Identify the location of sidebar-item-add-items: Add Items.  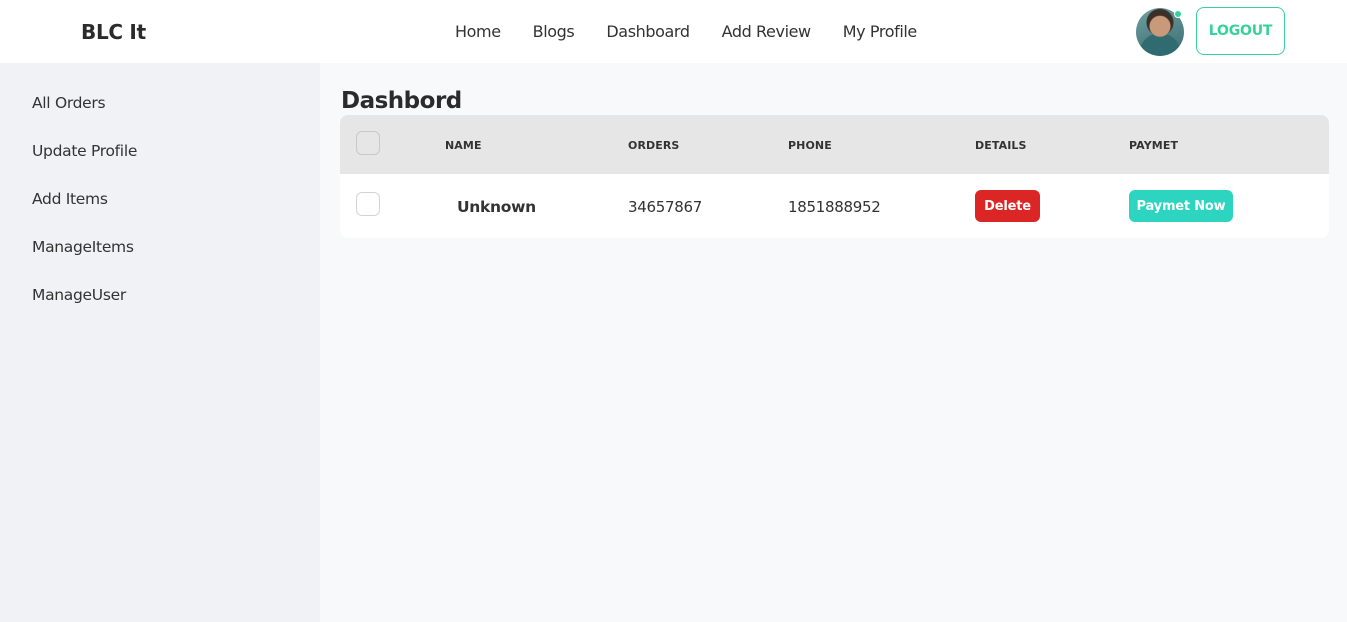
(70, 199).